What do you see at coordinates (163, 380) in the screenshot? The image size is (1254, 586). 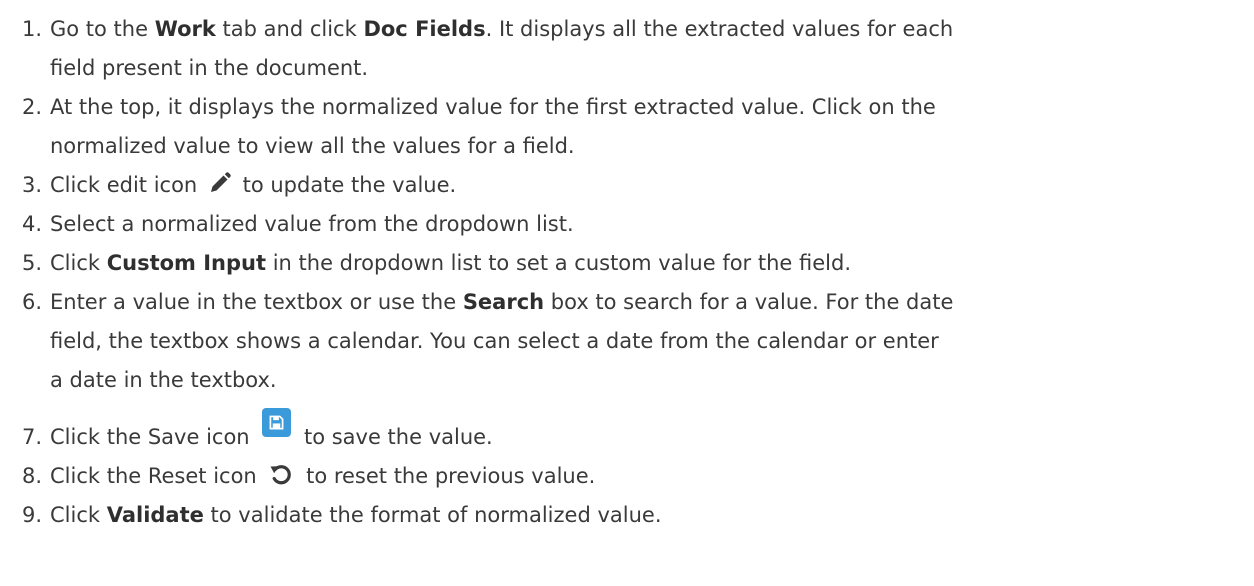 I see `step-text: a date in the textbox.` at bounding box center [163, 380].